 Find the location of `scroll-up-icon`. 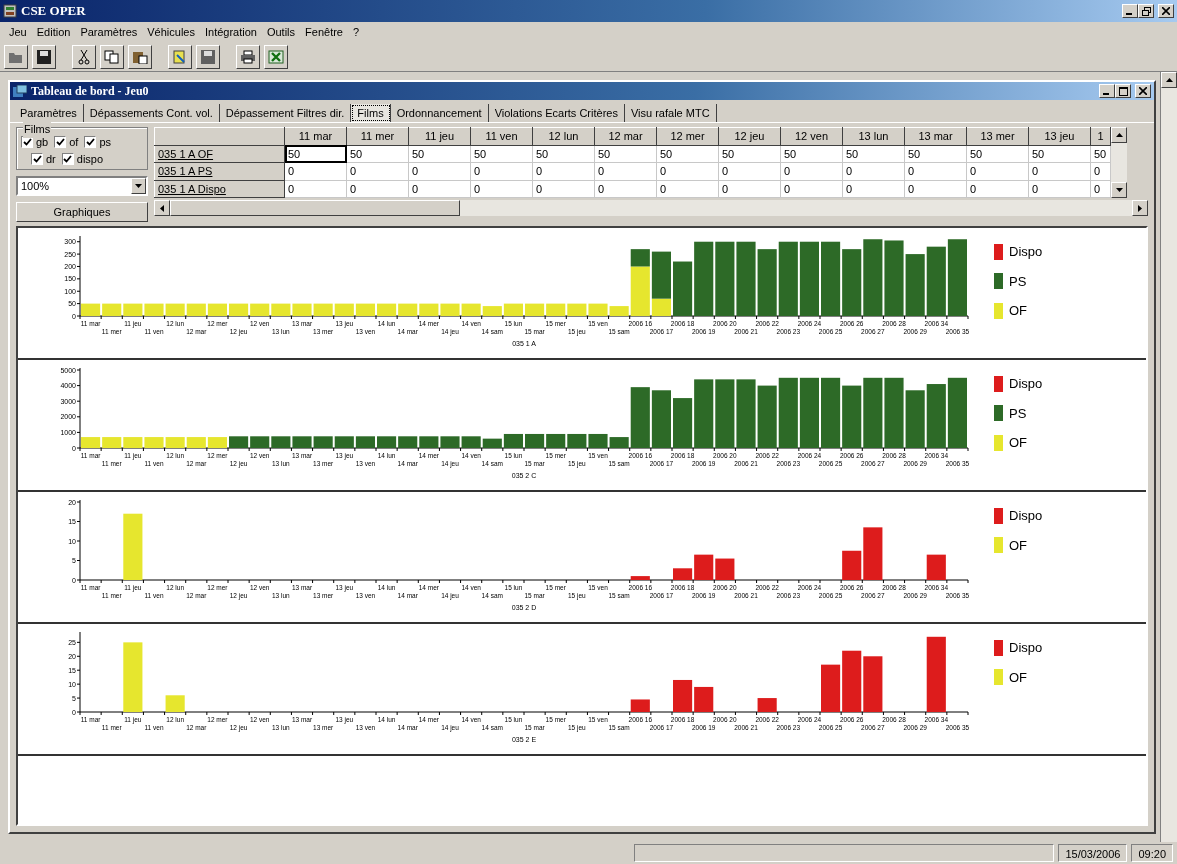

scroll-up-icon is located at coordinates (1119, 135).